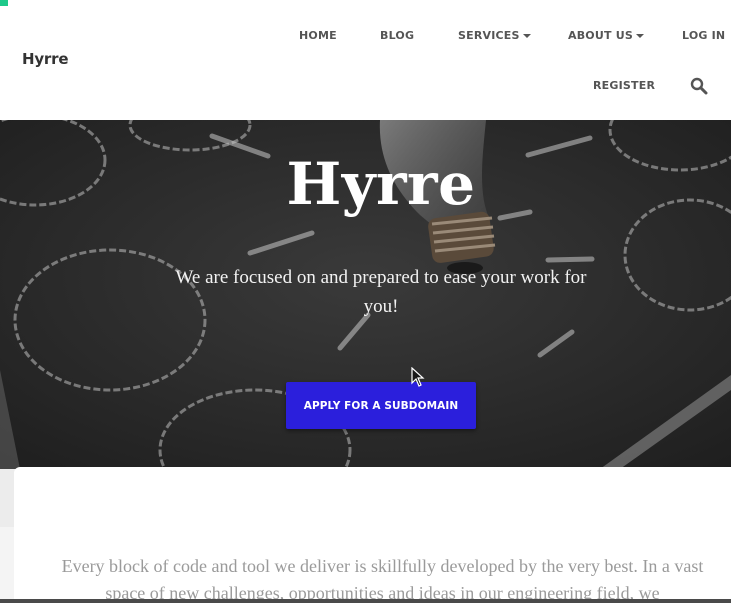 This screenshot has width=731, height=603. I want to click on nav-about-us: ABOUT US, so click(606, 35).